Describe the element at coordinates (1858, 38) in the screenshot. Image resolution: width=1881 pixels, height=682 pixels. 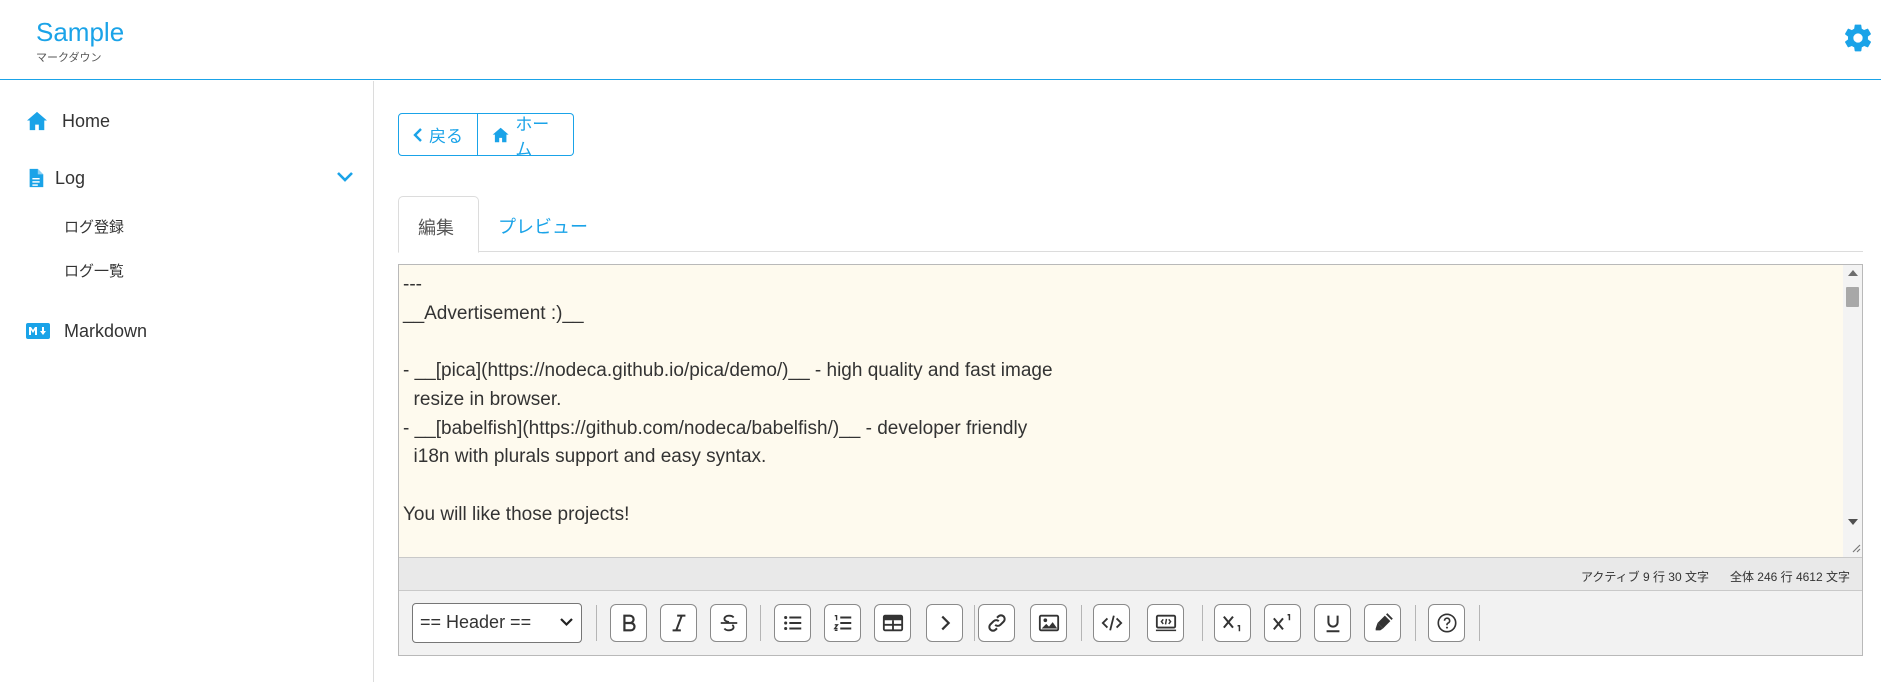
I see `gear-icon` at that location.